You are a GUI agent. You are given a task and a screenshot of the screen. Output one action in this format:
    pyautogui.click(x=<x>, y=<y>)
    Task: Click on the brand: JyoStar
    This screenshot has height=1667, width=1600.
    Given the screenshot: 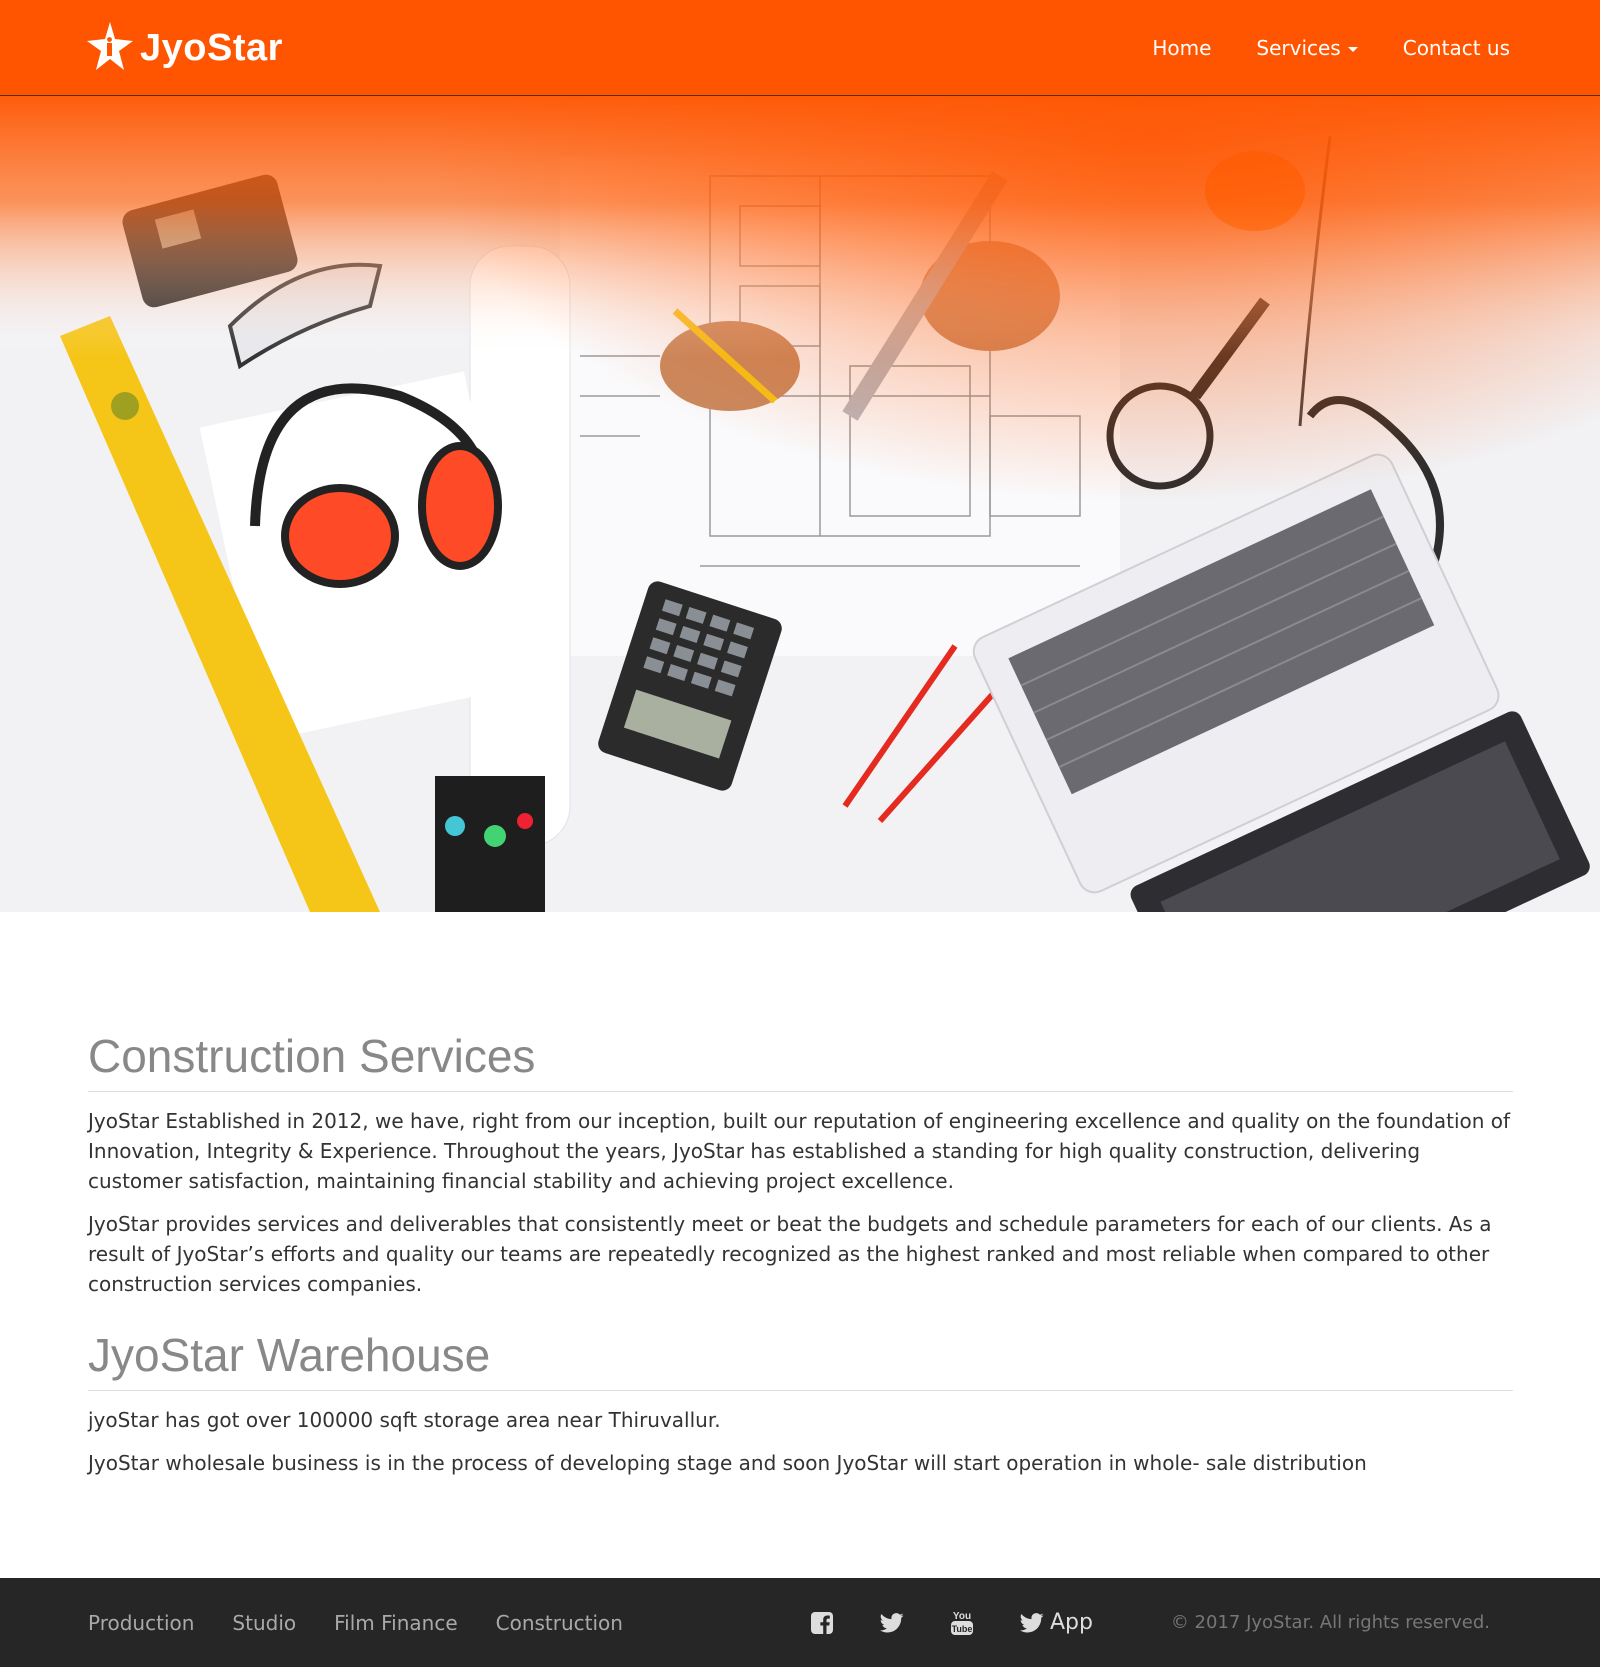 What is the action you would take?
    pyautogui.click(x=183, y=48)
    